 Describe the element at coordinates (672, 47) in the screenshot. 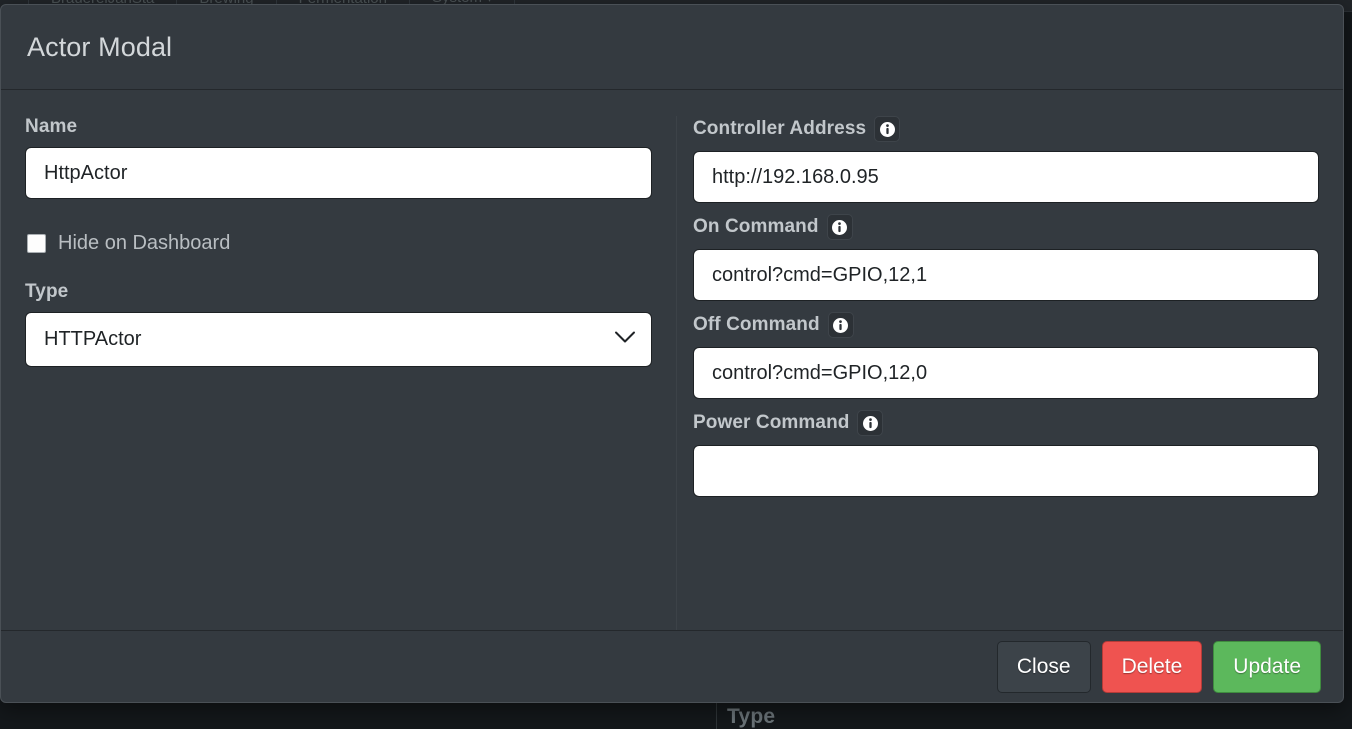

I see `modal-header: Actor Modal` at that location.